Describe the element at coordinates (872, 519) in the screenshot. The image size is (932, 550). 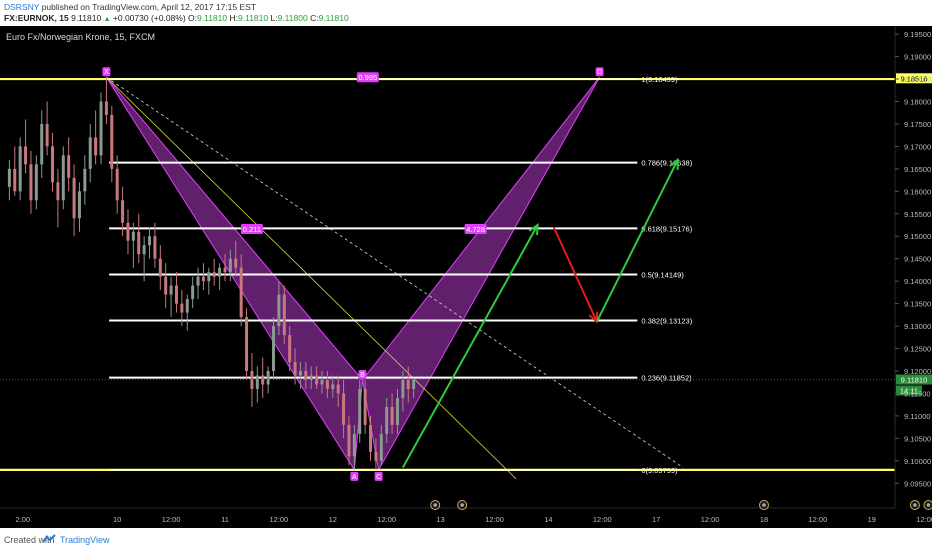
I see `time-tick-label: 19` at that location.